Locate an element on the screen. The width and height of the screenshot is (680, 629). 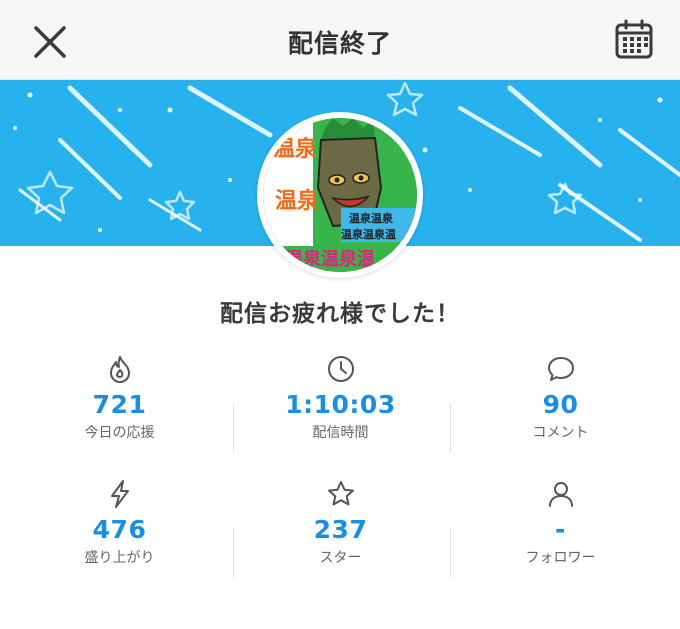
avatar-text-4: 温泉温泉温 is located at coordinates (368, 234).